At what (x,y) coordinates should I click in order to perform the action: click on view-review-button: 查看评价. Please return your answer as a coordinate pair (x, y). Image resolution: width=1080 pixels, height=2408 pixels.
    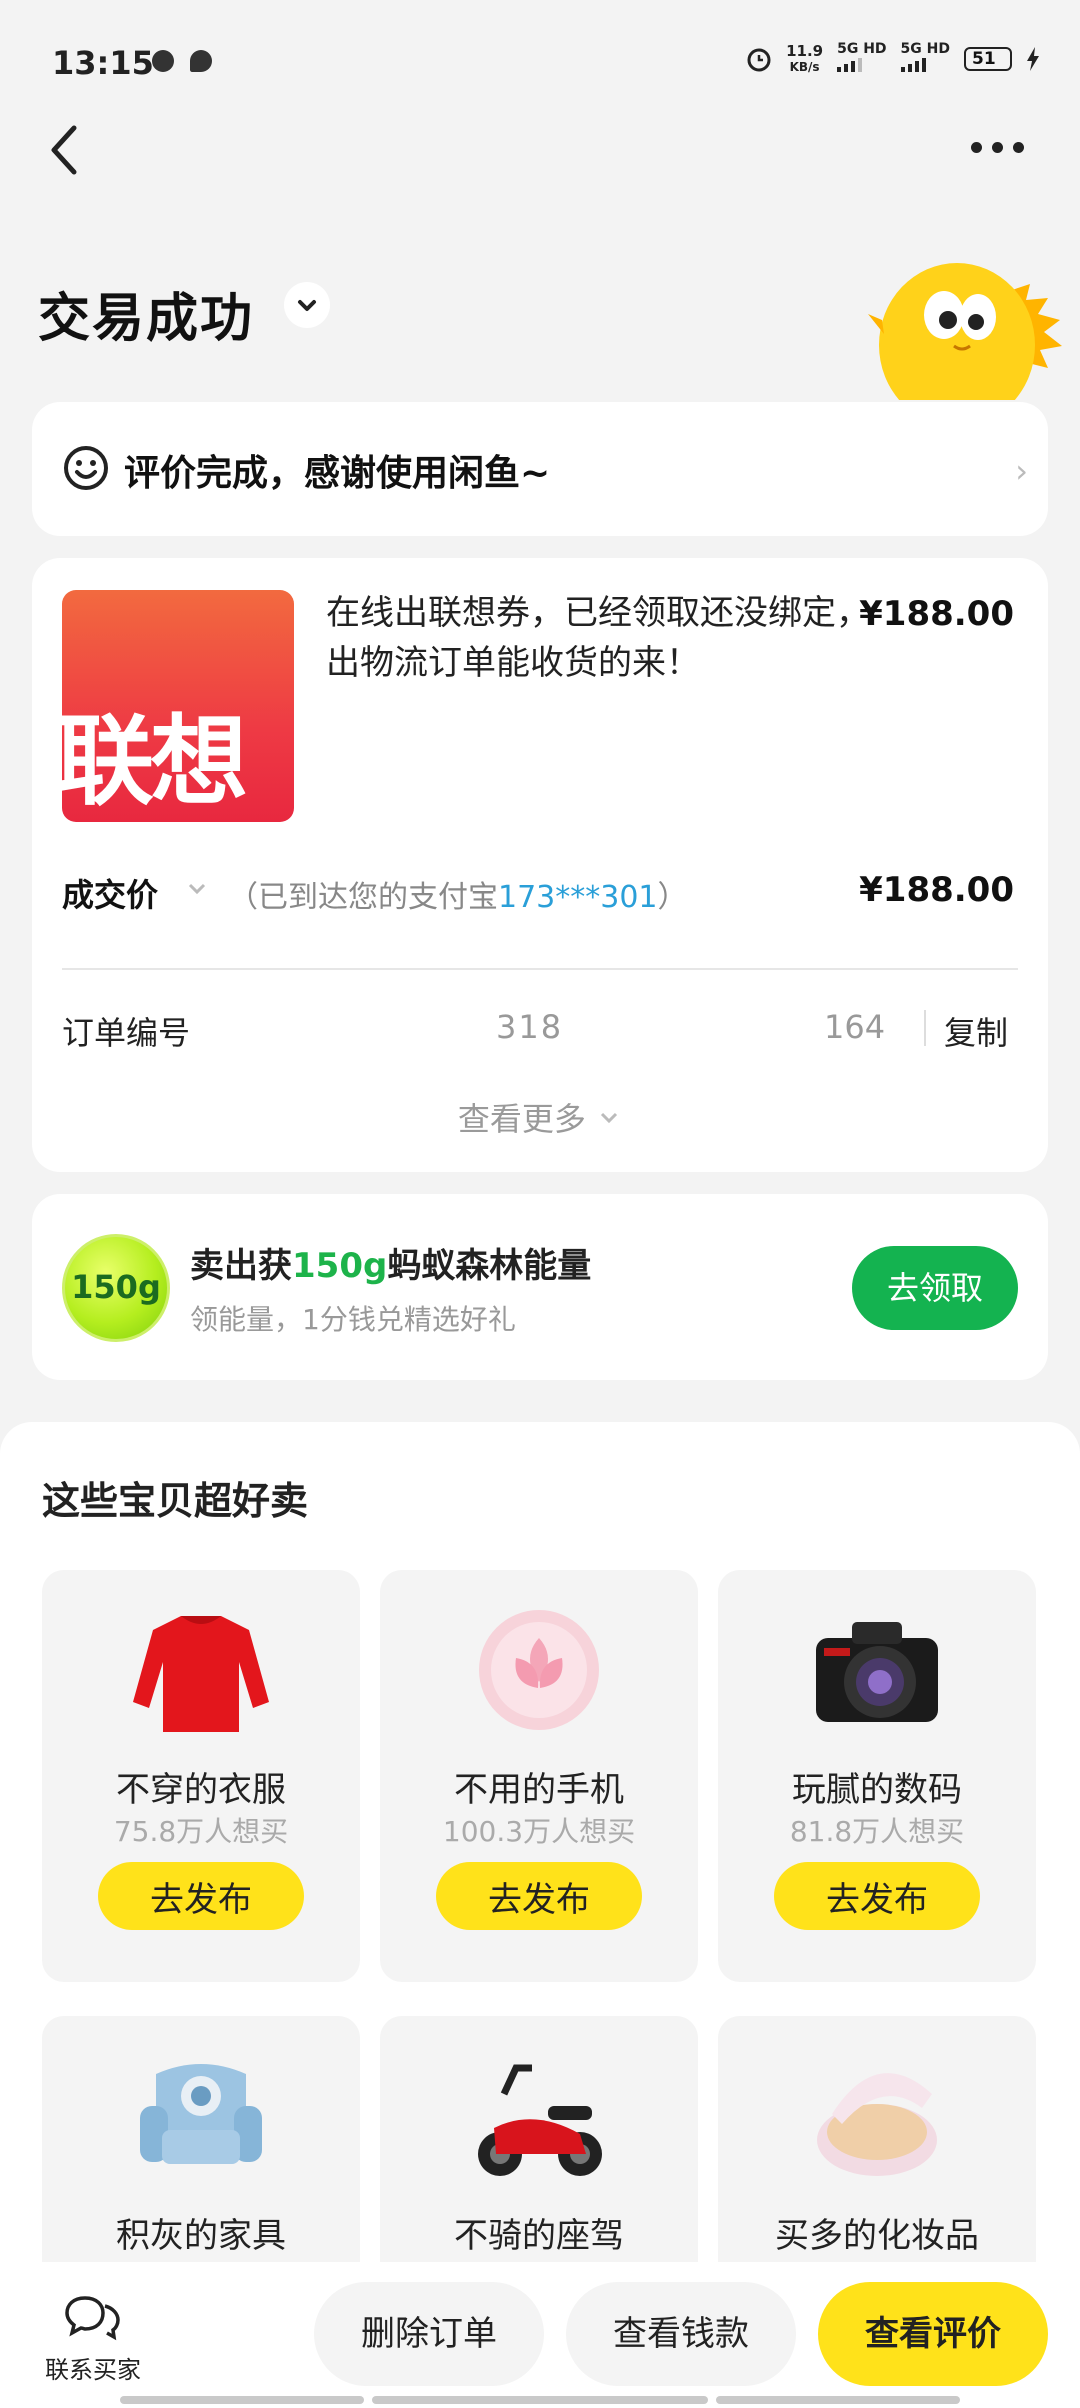
    Looking at the image, I should click on (933, 2334).